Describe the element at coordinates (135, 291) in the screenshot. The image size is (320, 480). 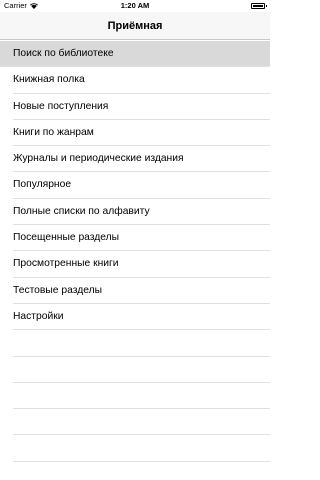
I see `menu-item-test-sections: Тестовые разделы` at that location.